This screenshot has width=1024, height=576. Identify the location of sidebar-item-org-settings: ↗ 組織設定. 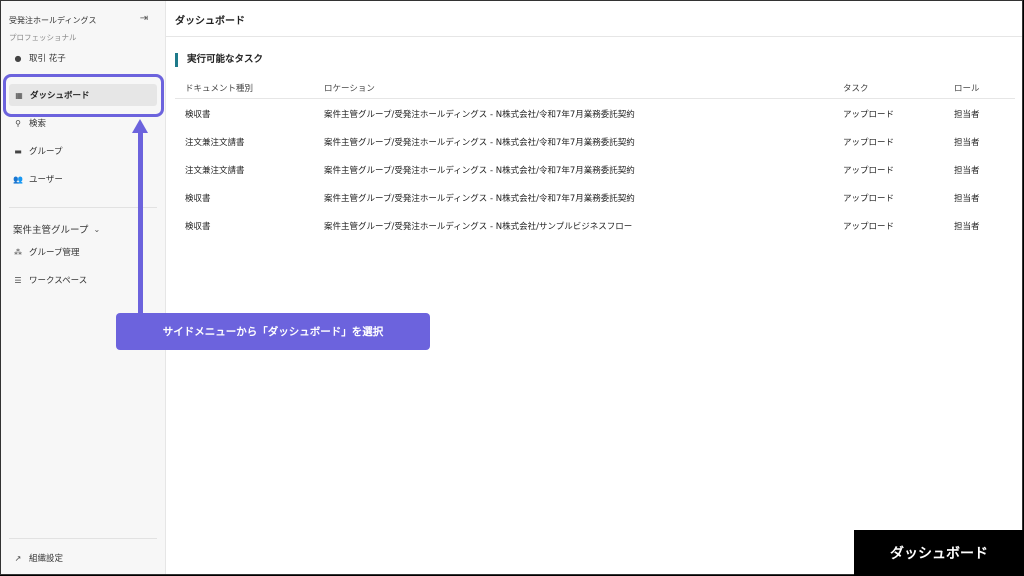
(38, 558).